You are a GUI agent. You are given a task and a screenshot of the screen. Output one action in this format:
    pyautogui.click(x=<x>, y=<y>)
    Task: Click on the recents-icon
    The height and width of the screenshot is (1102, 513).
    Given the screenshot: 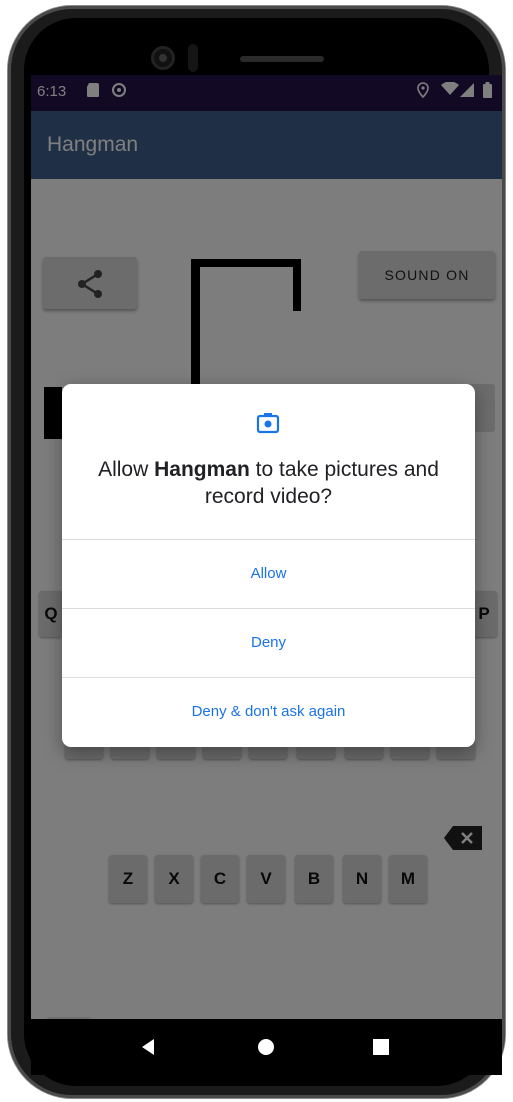 What is the action you would take?
    pyautogui.click(x=381, y=1047)
    